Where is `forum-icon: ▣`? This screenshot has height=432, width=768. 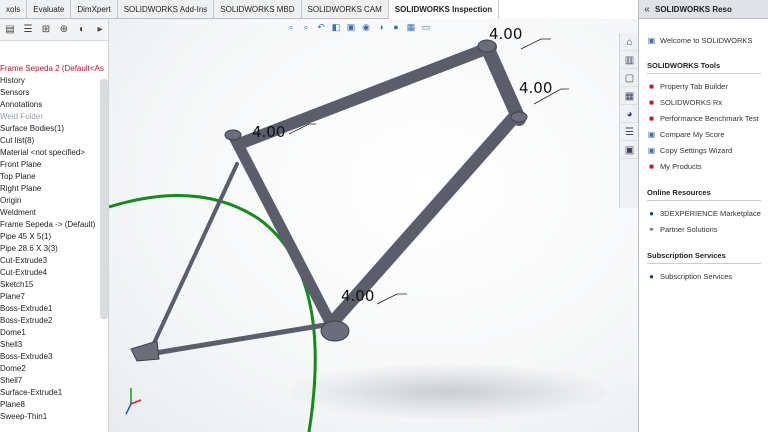
forum-icon: ▣ is located at coordinates (629, 150).